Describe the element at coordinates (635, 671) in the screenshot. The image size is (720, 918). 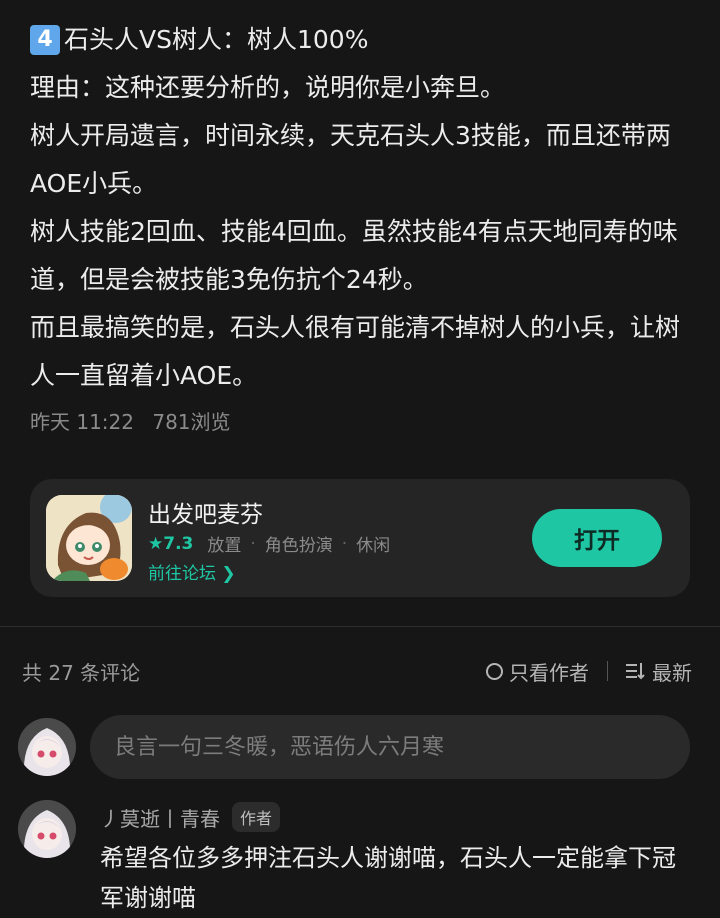
I see `sort-icon` at that location.